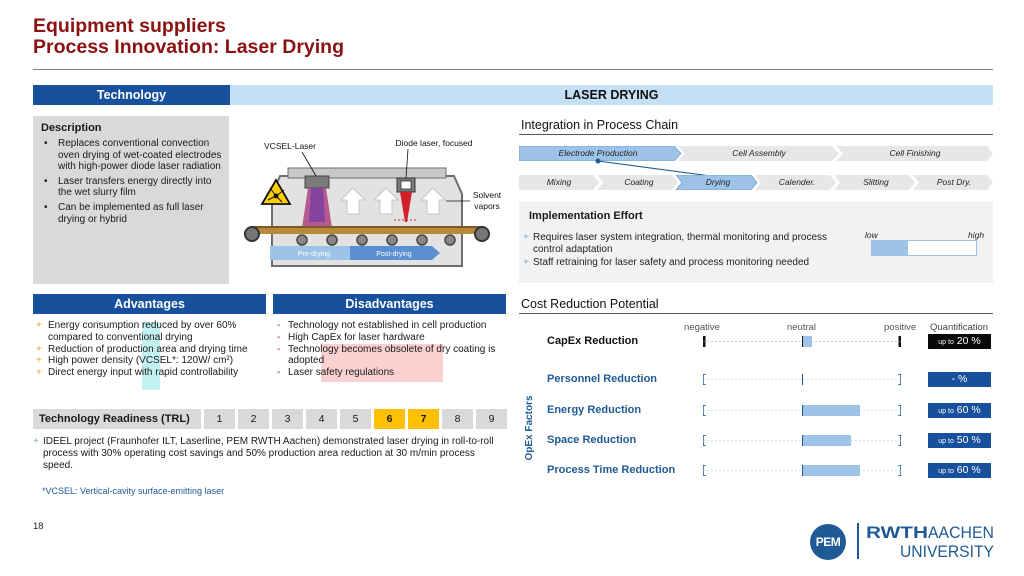  I want to click on capex-quantification: up to 20 %, so click(959, 341).